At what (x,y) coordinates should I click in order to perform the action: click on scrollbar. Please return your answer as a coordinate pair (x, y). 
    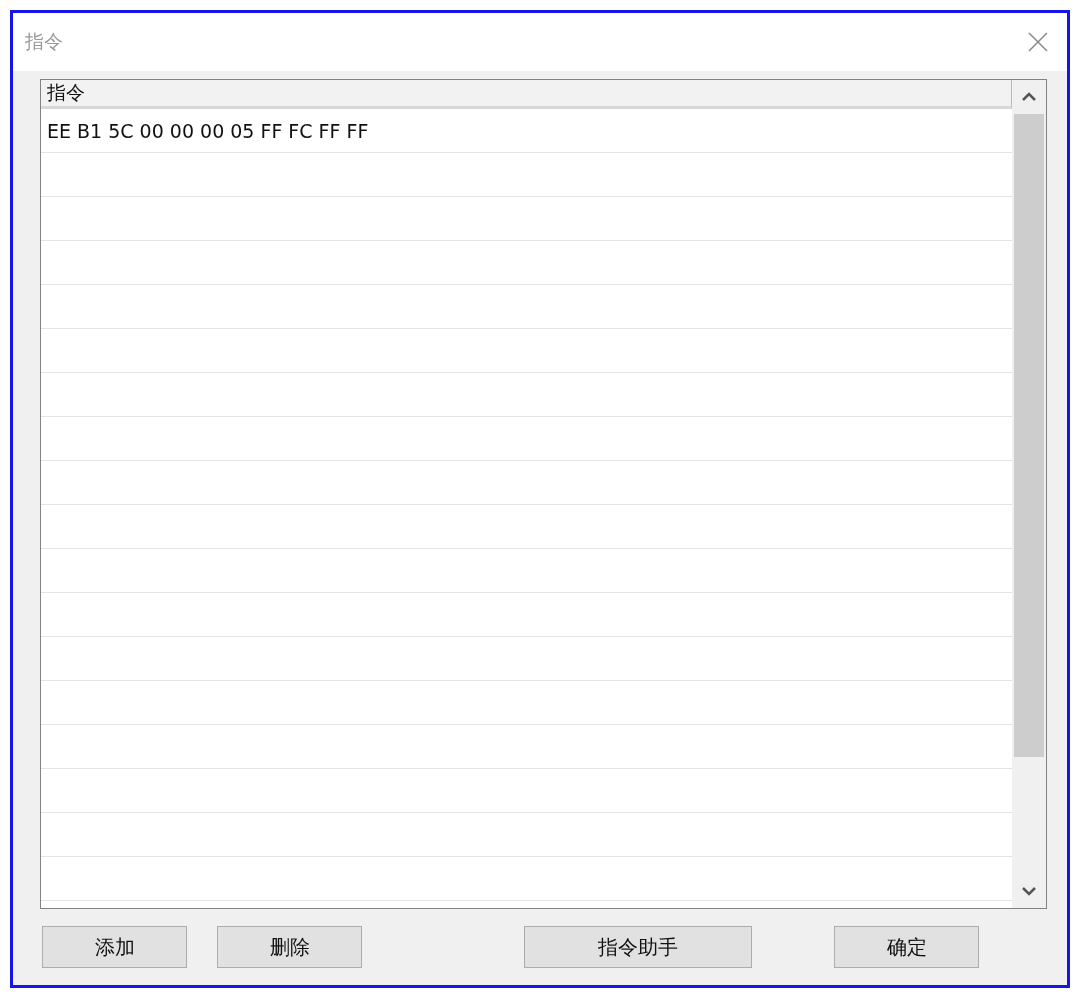
    Looking at the image, I should click on (1029, 494).